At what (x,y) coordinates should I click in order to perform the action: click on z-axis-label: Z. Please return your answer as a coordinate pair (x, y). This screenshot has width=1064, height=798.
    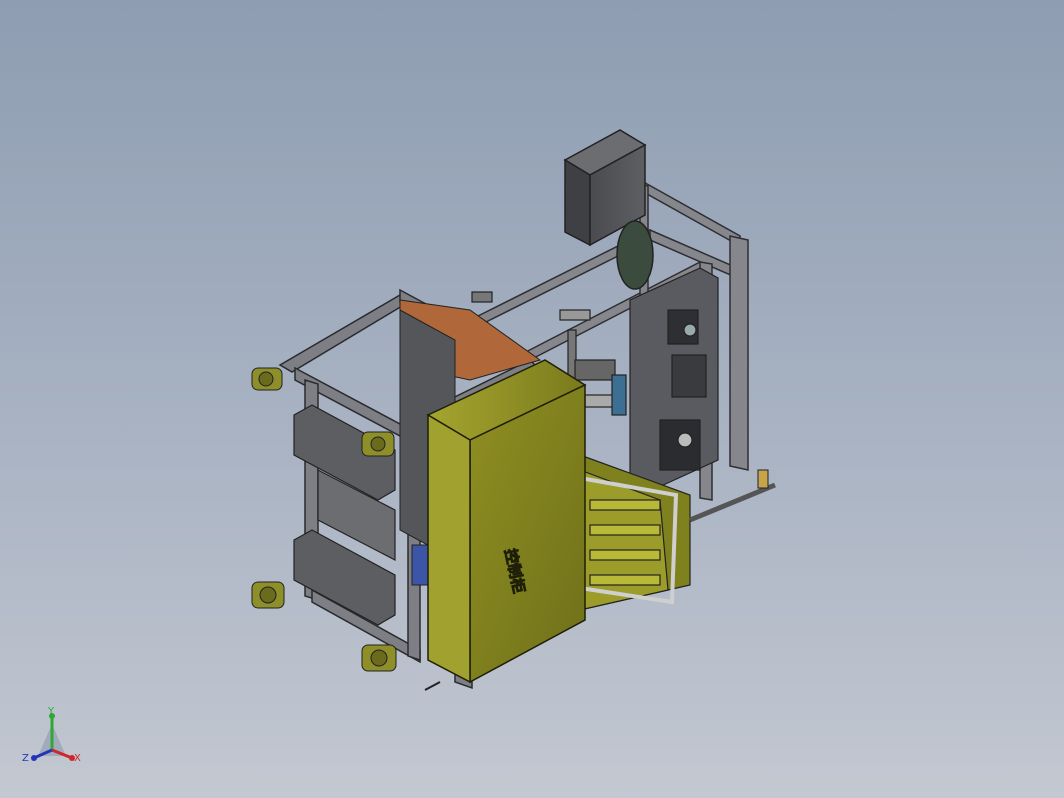
    Looking at the image, I should click on (25, 758).